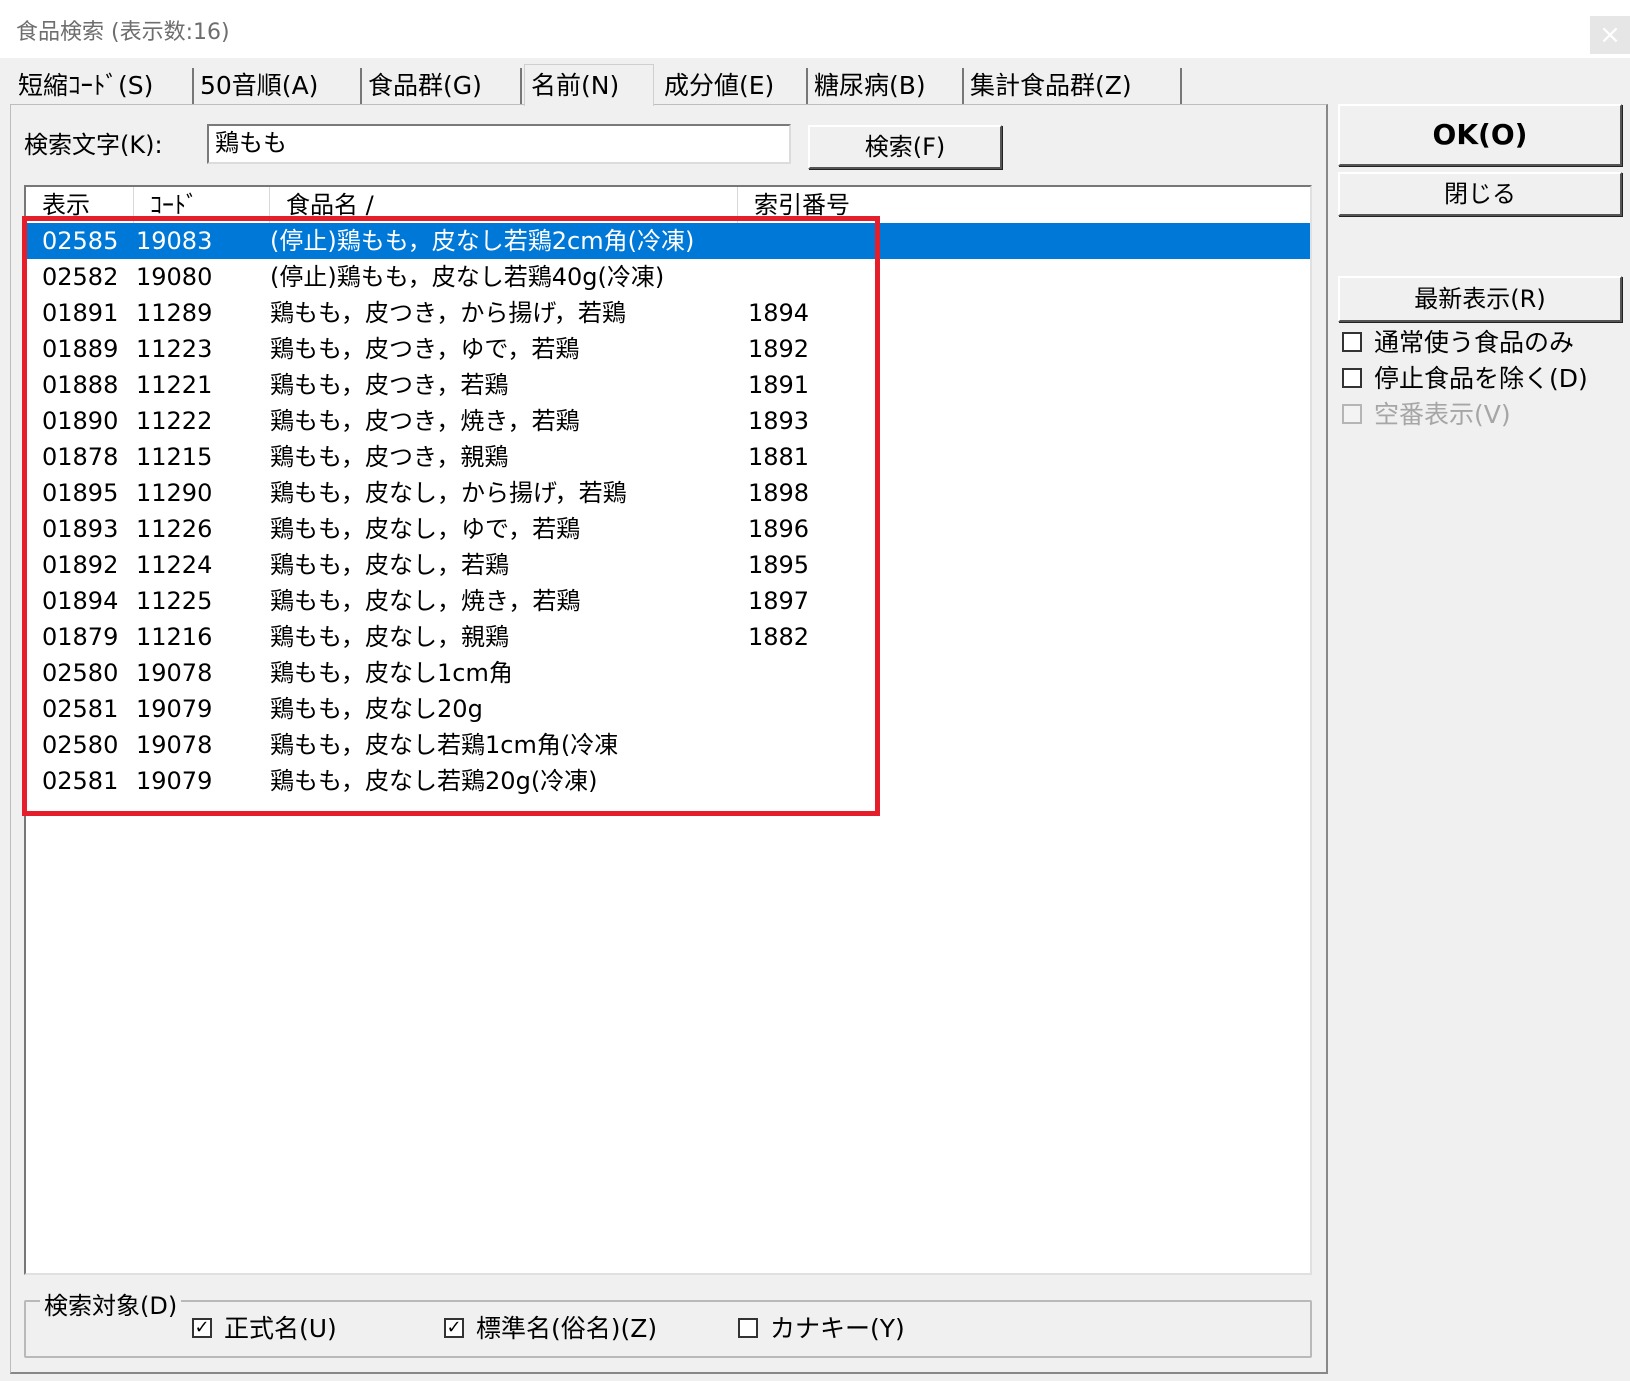 Image resolution: width=1630 pixels, height=1381 pixels. What do you see at coordinates (589, 85) in the screenshot?
I see `tab-name: 名前(N)` at bounding box center [589, 85].